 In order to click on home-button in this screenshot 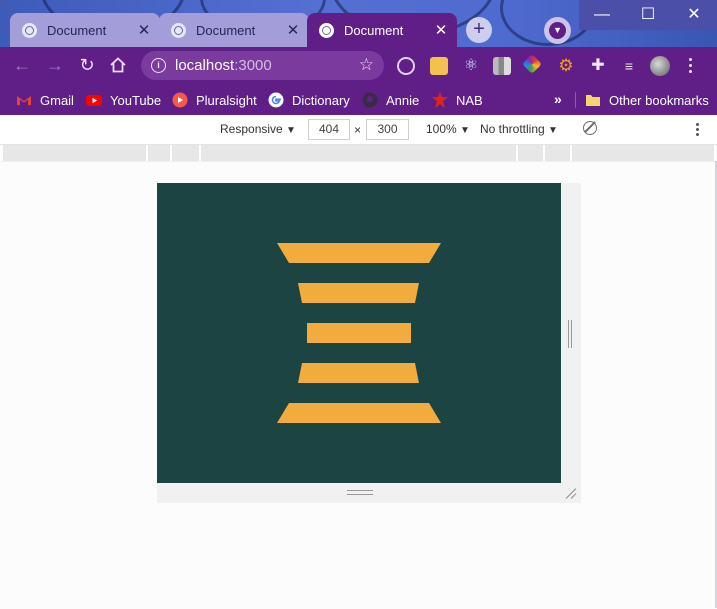, I will do `click(118, 65)`.